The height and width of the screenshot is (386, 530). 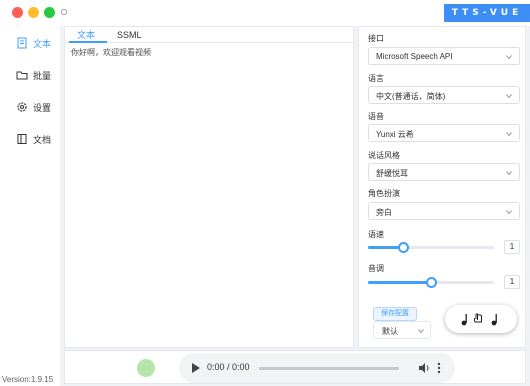 What do you see at coordinates (399, 282) in the screenshot?
I see `pitch-slider-fill` at bounding box center [399, 282].